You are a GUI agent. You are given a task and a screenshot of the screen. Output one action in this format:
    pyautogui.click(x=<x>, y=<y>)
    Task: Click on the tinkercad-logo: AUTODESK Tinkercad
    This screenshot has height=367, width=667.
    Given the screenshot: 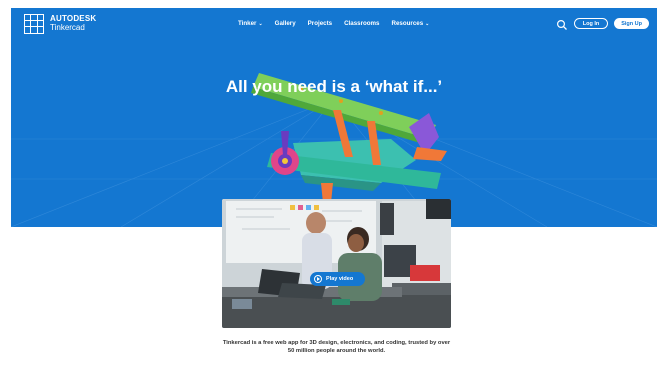 What is the action you would take?
    pyautogui.click(x=60, y=23)
    